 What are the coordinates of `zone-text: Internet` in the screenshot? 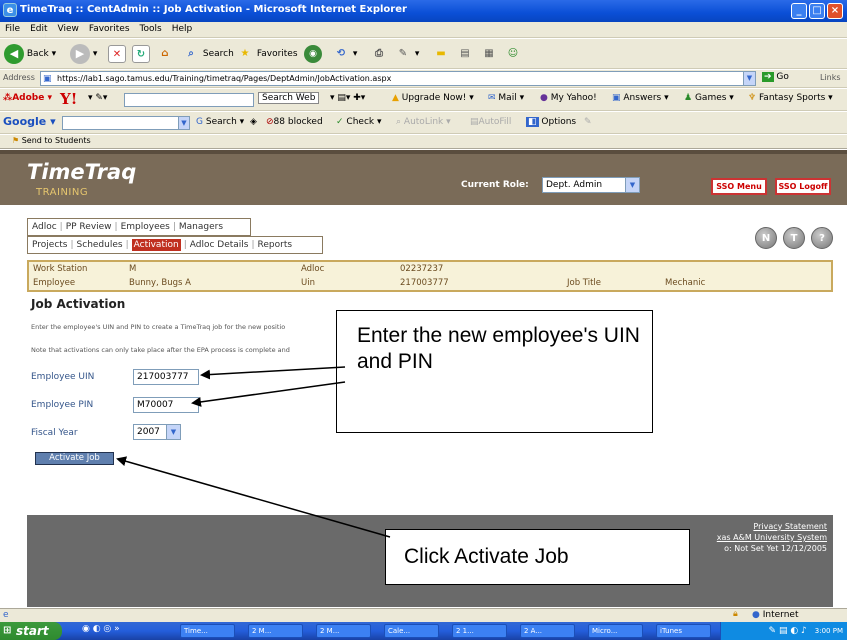 It's located at (780, 615).